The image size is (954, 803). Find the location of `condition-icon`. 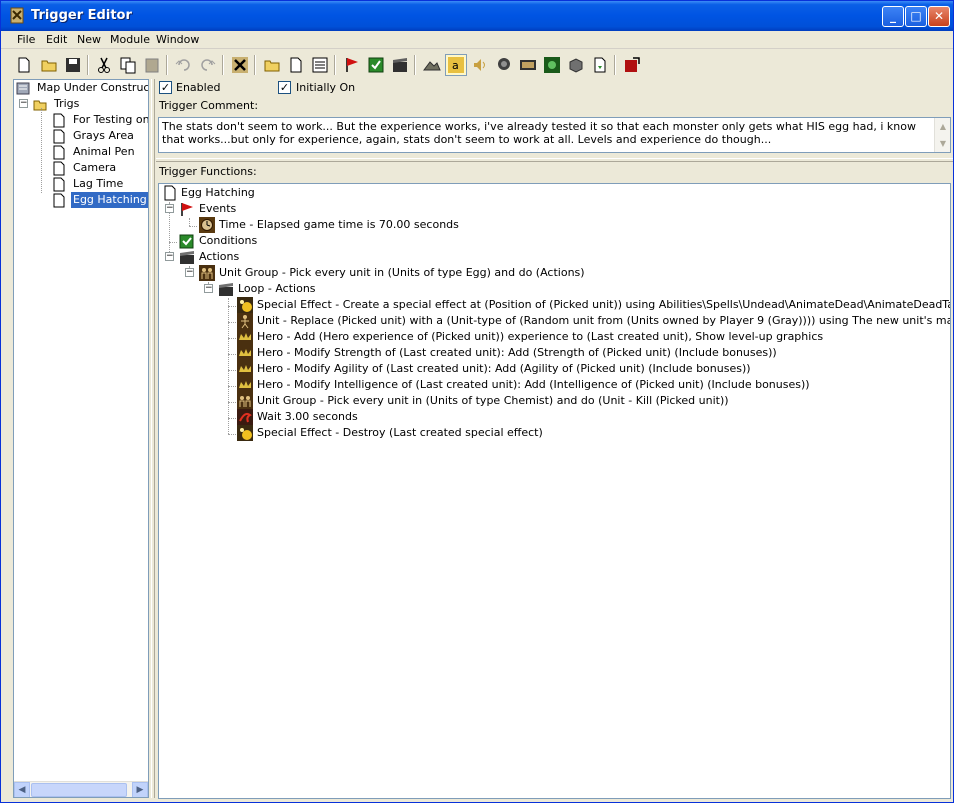

condition-icon is located at coordinates (186, 241).